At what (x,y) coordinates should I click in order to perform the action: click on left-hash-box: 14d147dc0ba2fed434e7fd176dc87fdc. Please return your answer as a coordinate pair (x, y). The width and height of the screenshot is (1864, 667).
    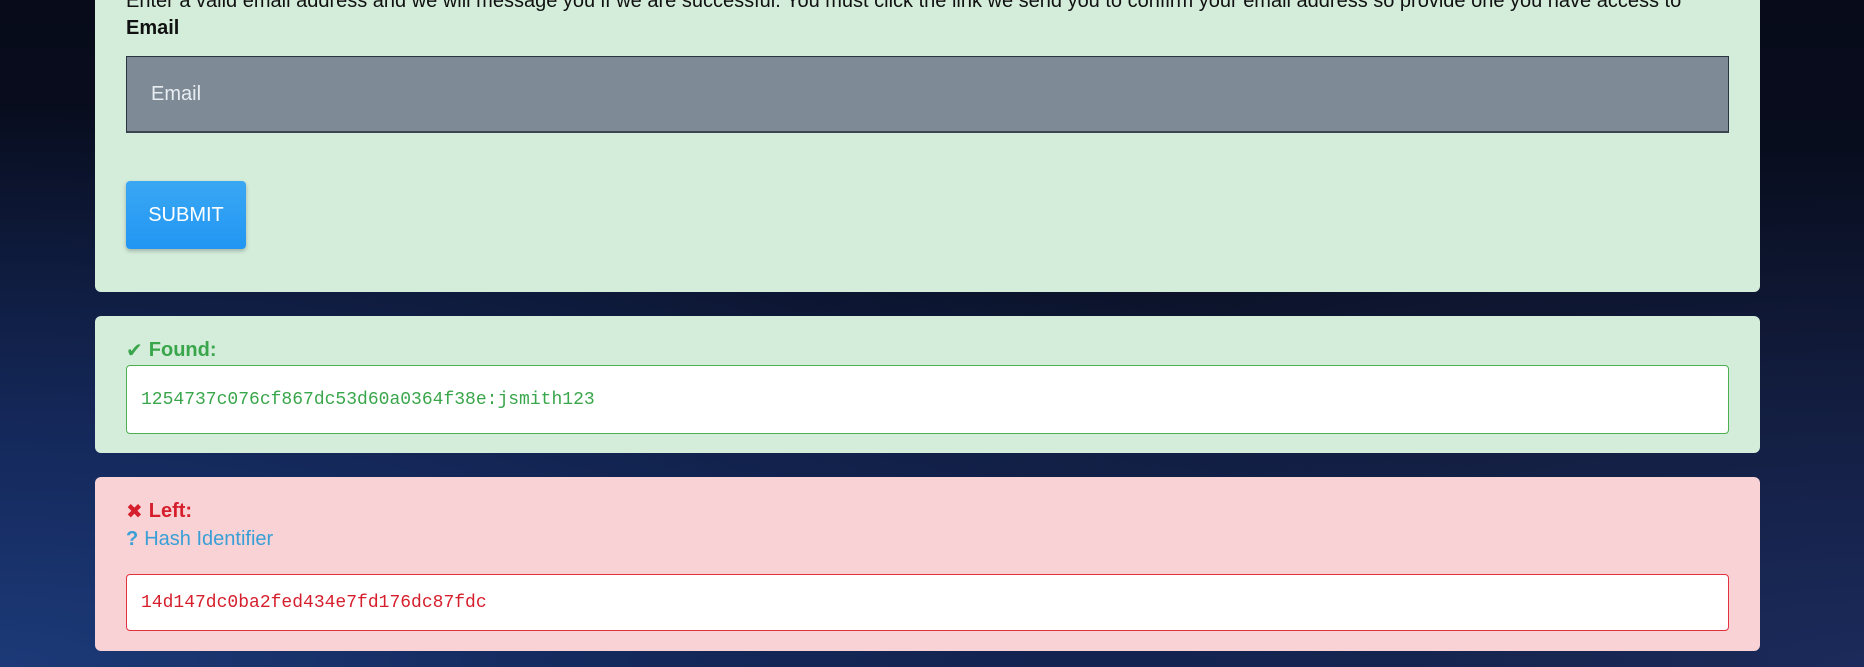
    Looking at the image, I should click on (927, 602).